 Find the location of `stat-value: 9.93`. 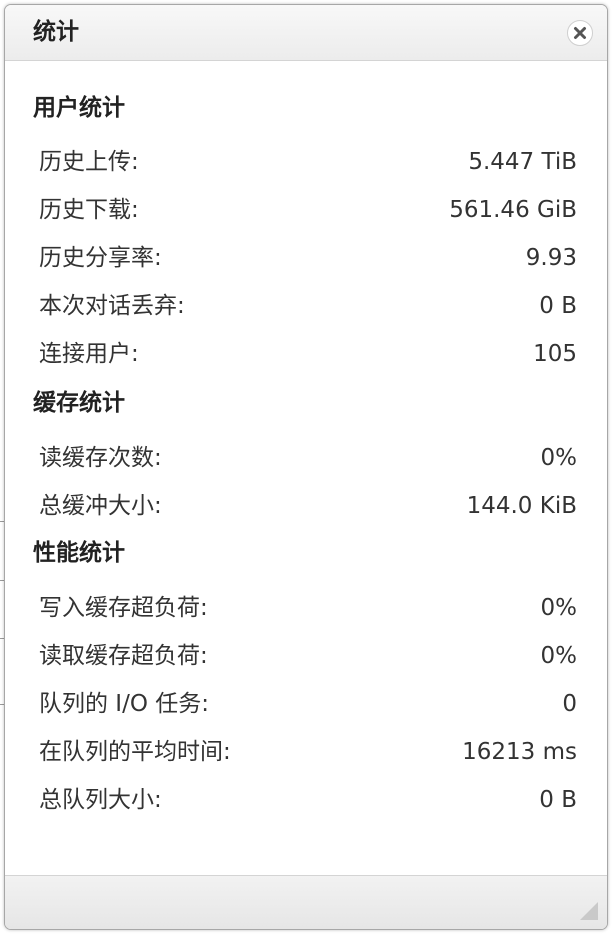

stat-value: 9.93 is located at coordinates (551, 258).